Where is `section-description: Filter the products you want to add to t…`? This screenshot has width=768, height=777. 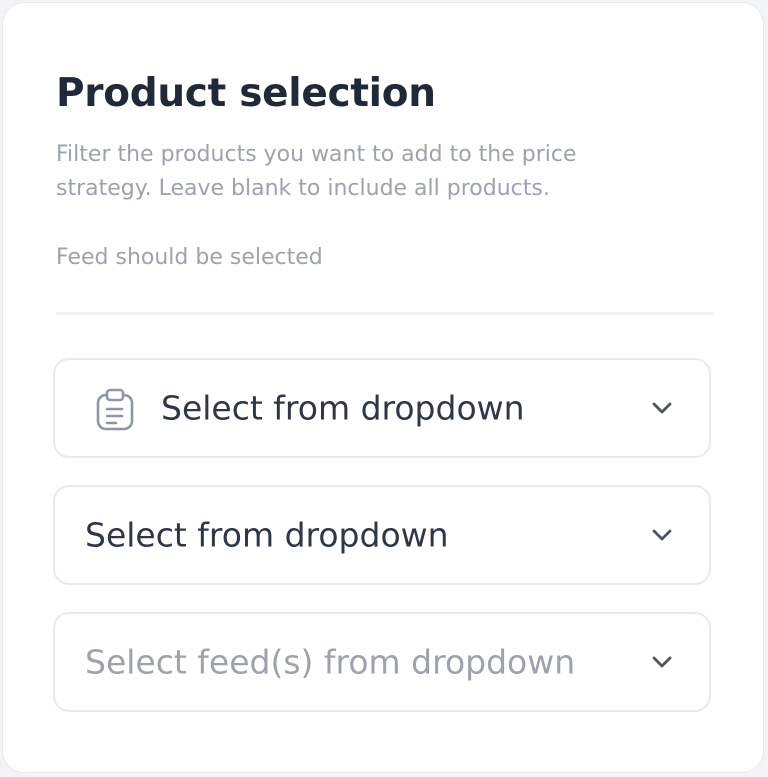 section-description: Filter the products you want to add to t… is located at coordinates (316, 171).